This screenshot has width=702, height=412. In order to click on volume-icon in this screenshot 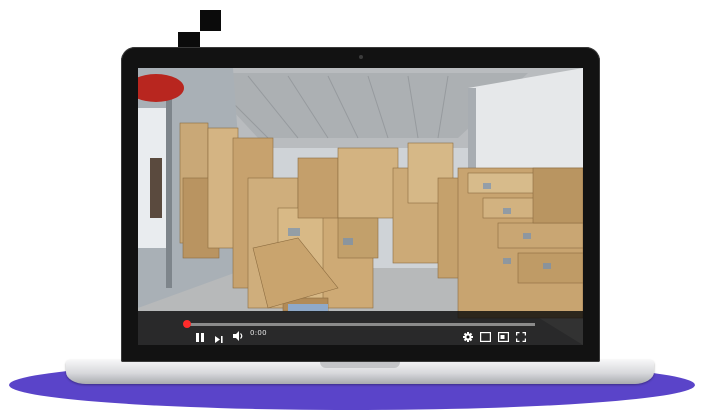, I will do `click(238, 337)`.